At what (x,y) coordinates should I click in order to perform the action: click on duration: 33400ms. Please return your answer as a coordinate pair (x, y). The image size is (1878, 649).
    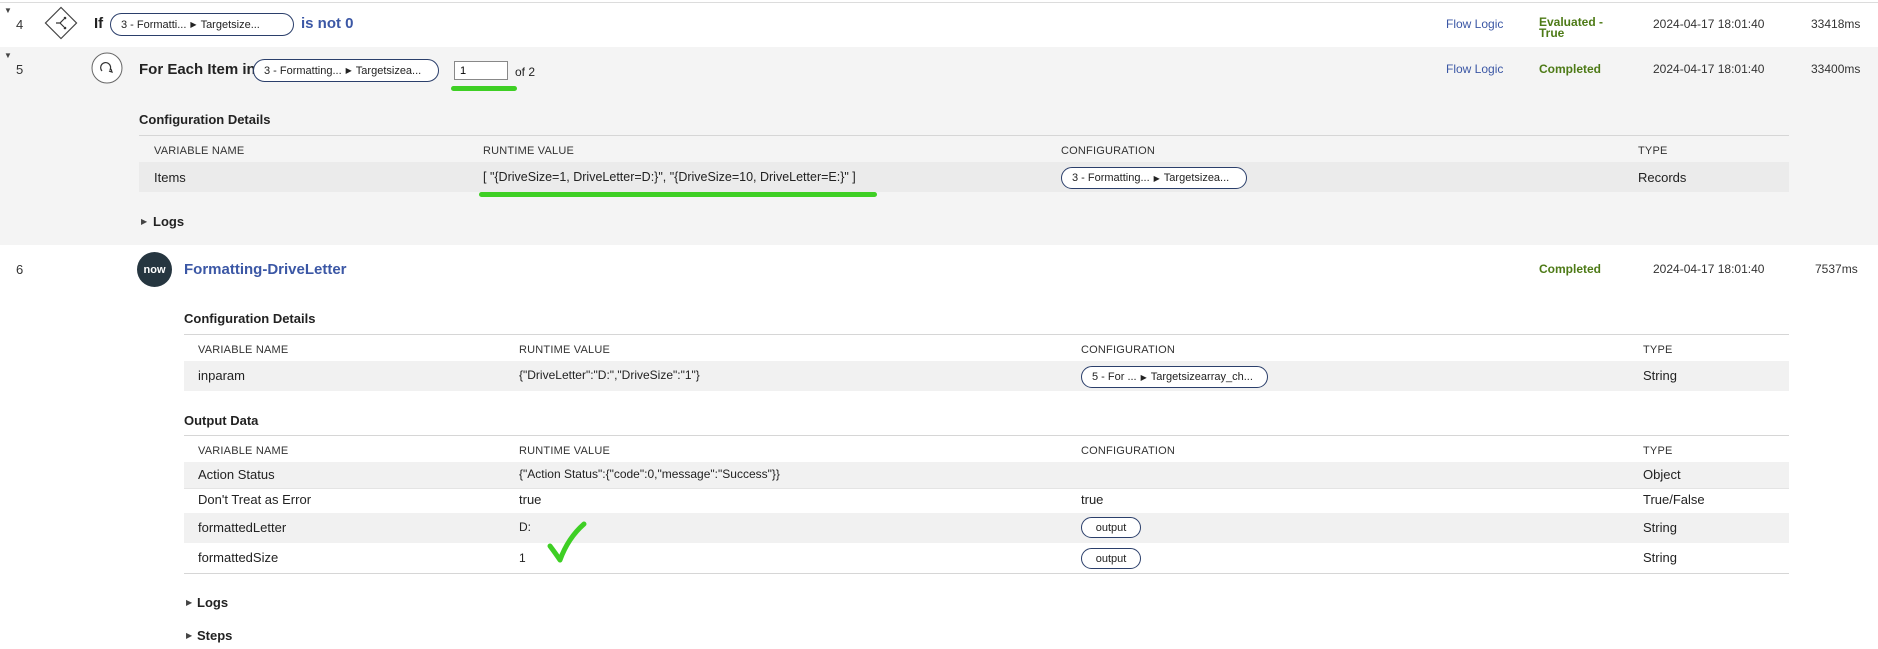
    Looking at the image, I should click on (1836, 69).